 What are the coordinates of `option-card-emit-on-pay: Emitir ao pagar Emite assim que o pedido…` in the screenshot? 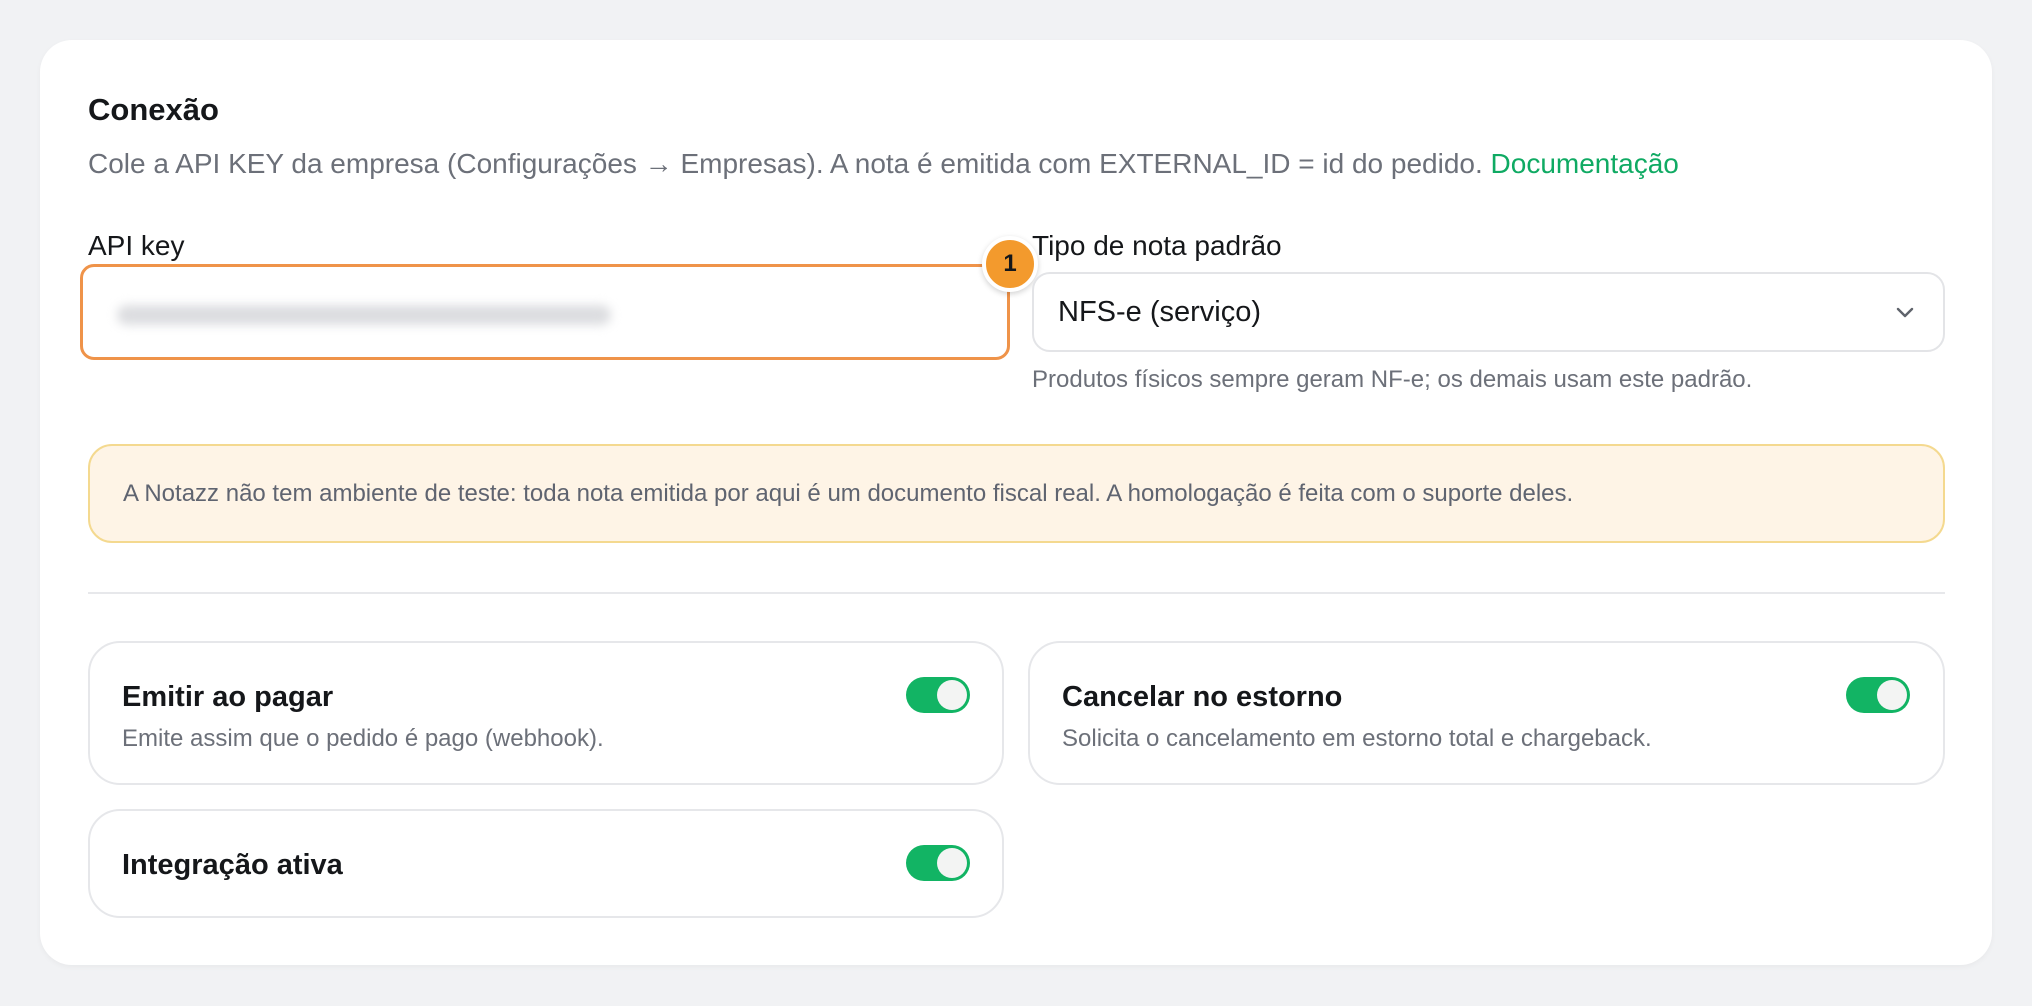 It's located at (546, 713).